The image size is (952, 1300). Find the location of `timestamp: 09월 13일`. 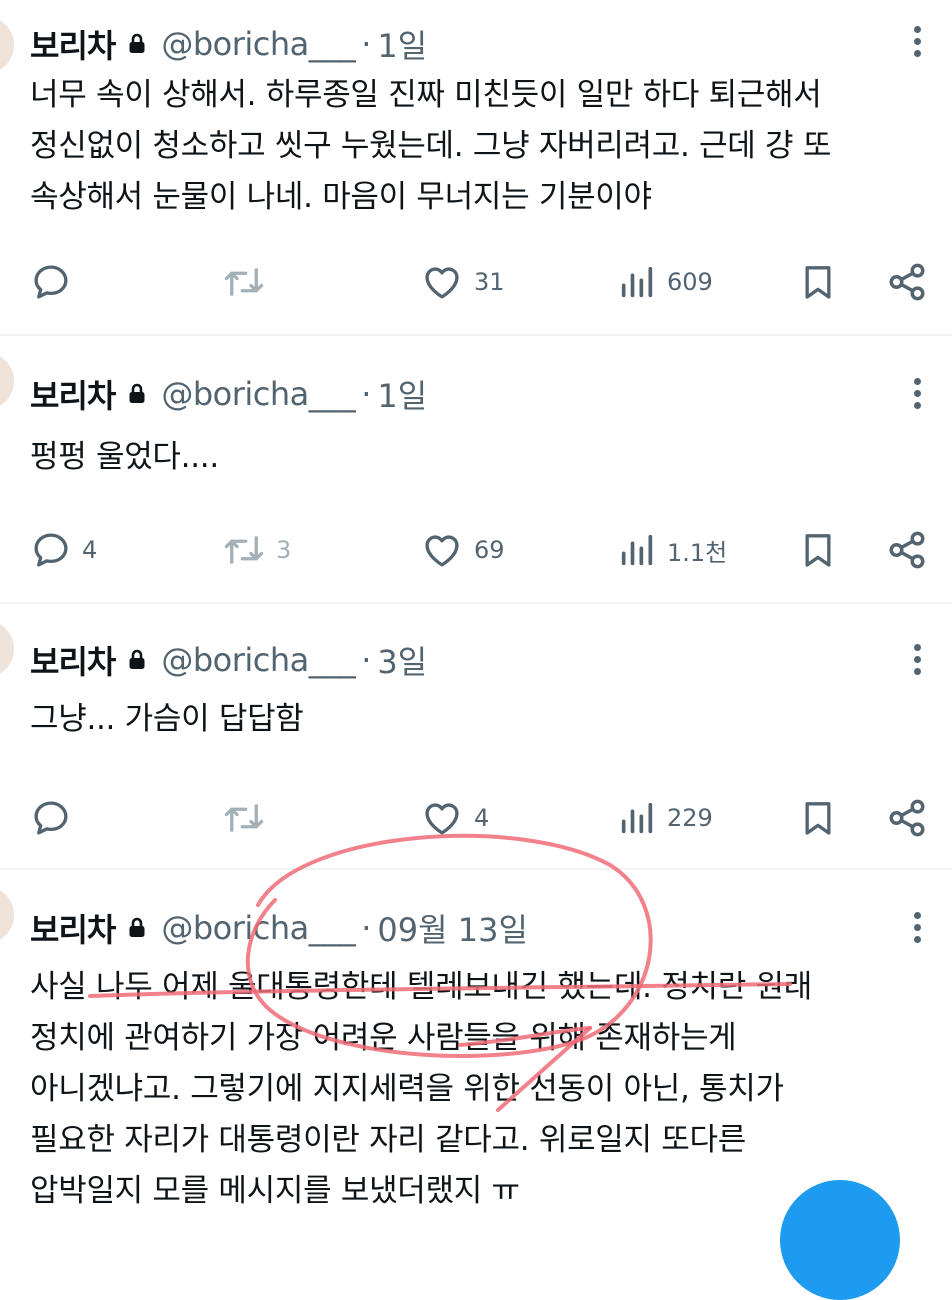

timestamp: 09월 13일 is located at coordinates (452, 928).